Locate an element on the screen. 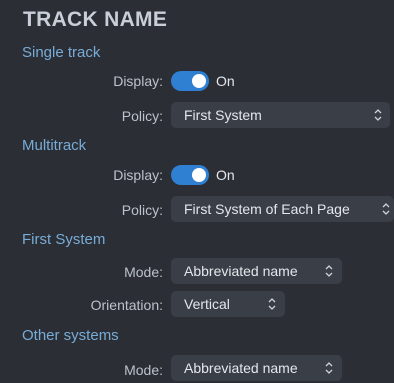 This screenshot has height=383, width=394. first-system-mode-label: Mode: is located at coordinates (143, 272).